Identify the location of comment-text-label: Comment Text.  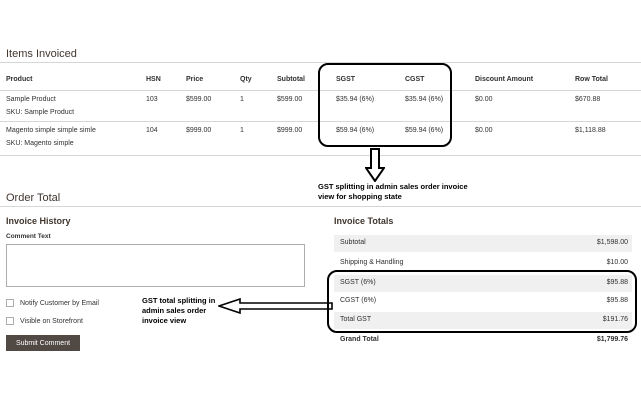
(28, 236).